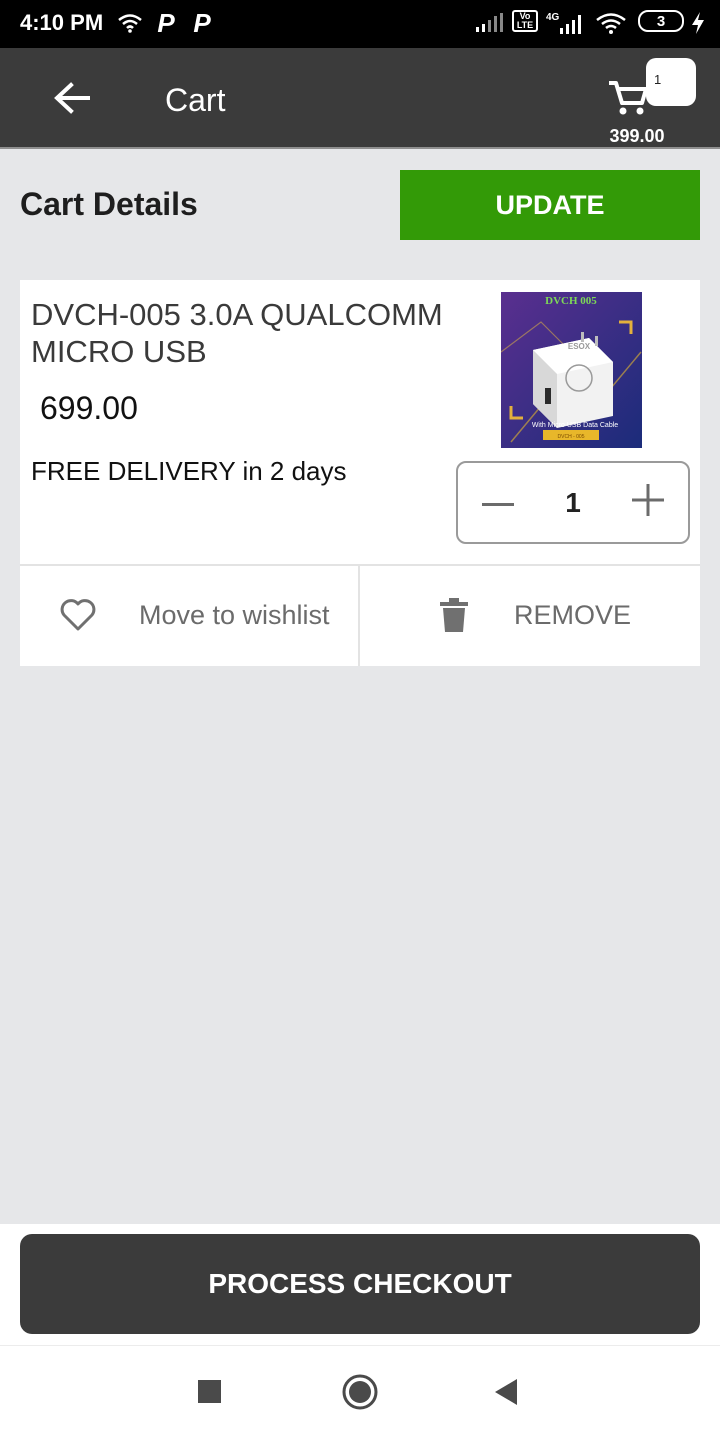  Describe the element at coordinates (698, 23) in the screenshot. I see `charging-icon` at that location.